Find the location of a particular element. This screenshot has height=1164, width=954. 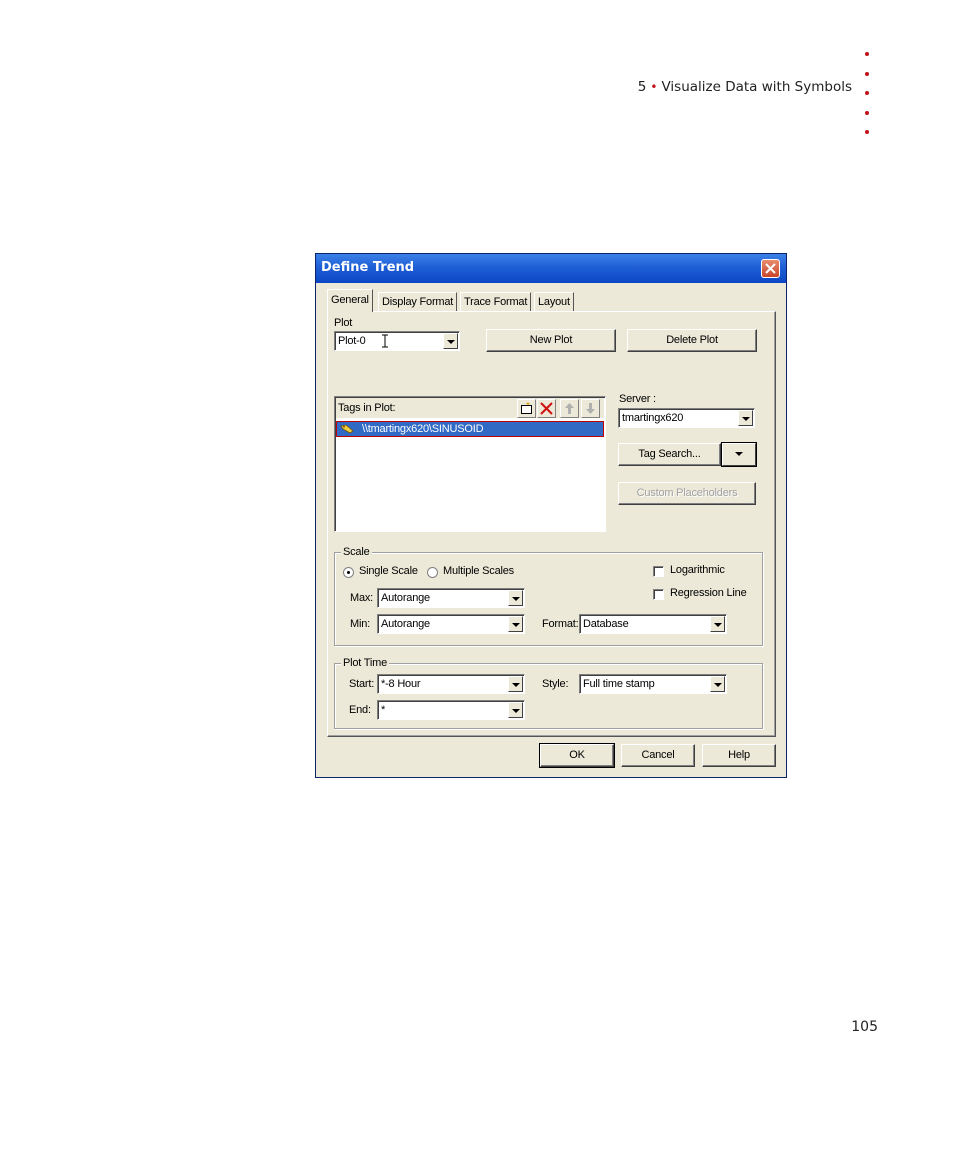

ok-button: OK is located at coordinates (577, 755).